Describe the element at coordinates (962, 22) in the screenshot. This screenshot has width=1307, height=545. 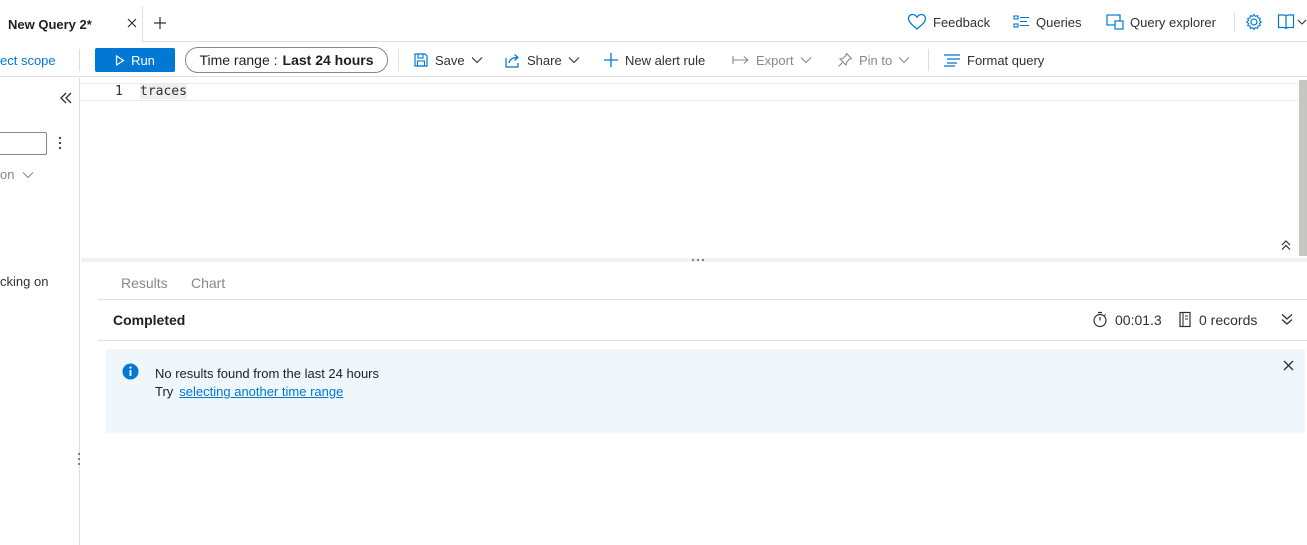
I see `feedback-label: Feedback` at that location.